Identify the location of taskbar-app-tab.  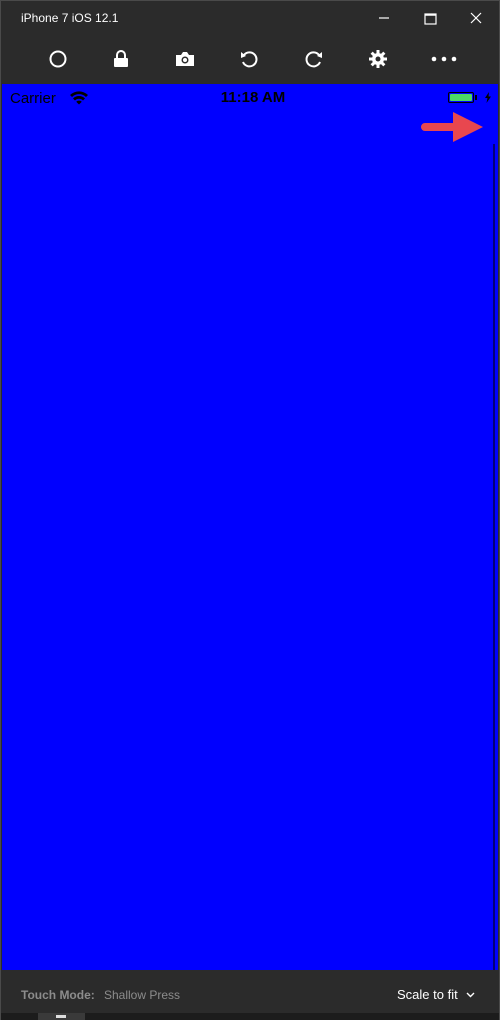
(61, 1016).